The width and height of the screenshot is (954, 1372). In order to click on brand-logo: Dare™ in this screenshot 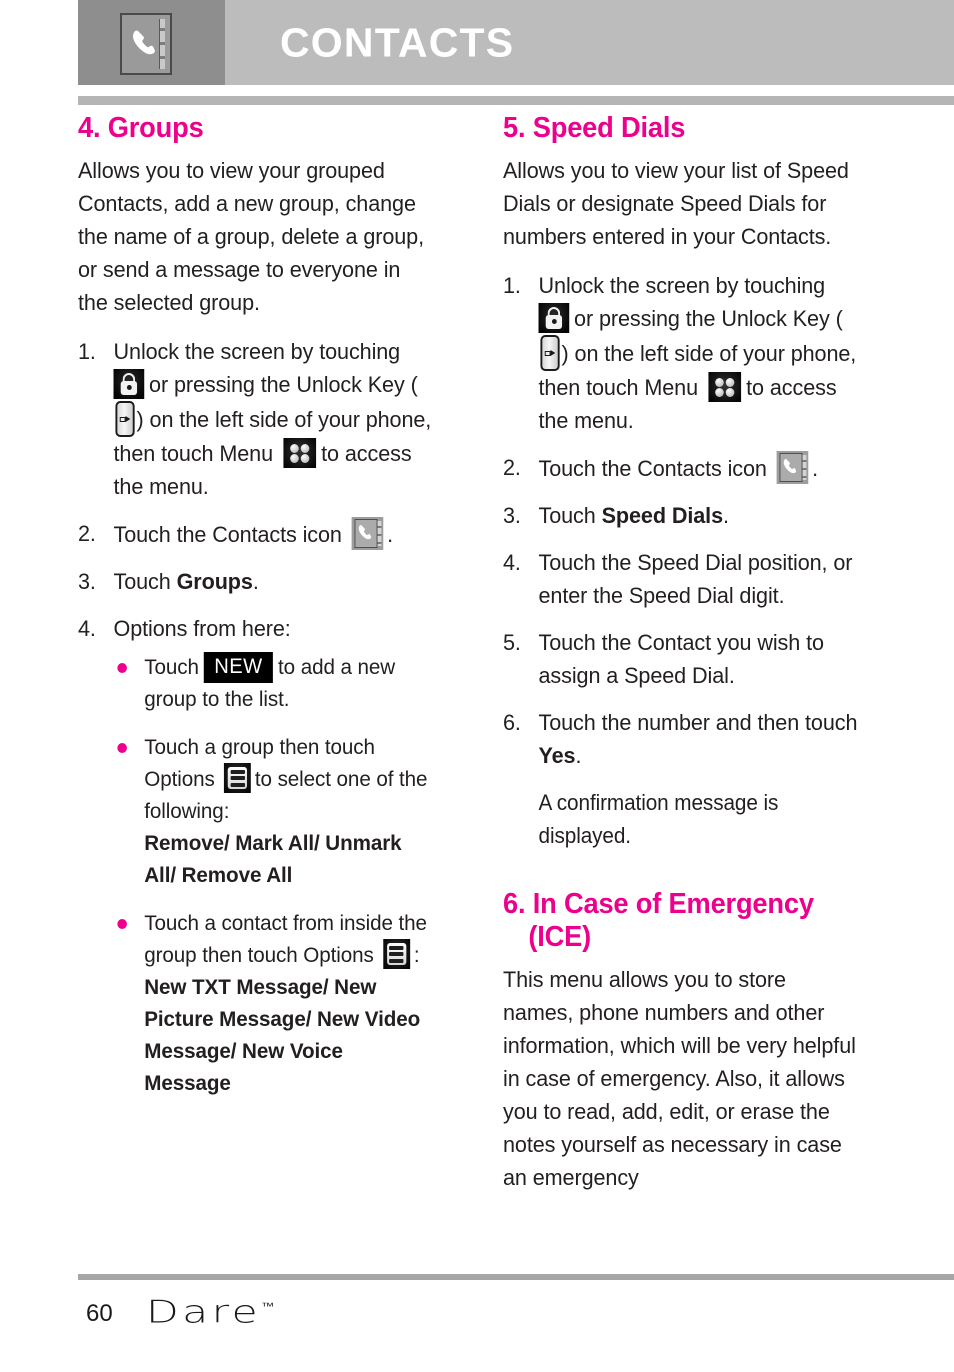, I will do `click(210, 1312)`.